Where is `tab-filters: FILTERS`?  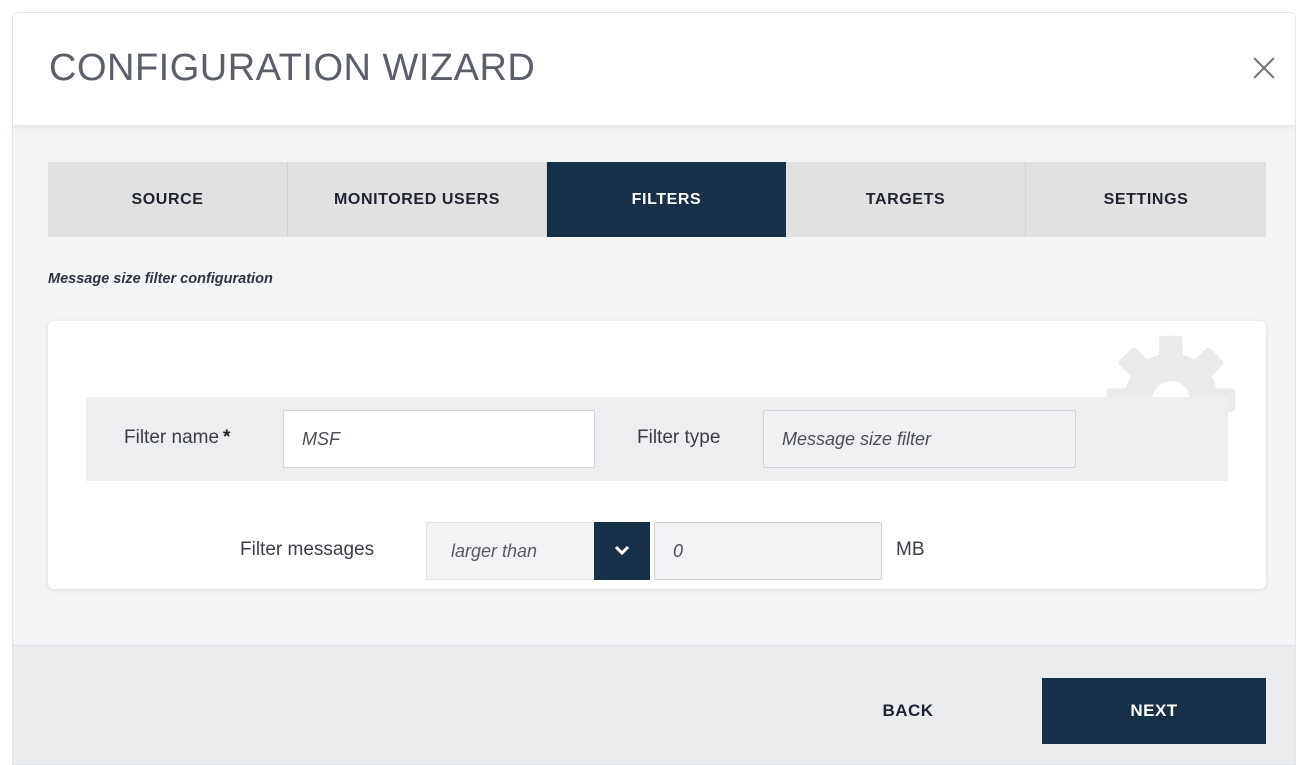 tab-filters: FILTERS is located at coordinates (666, 199).